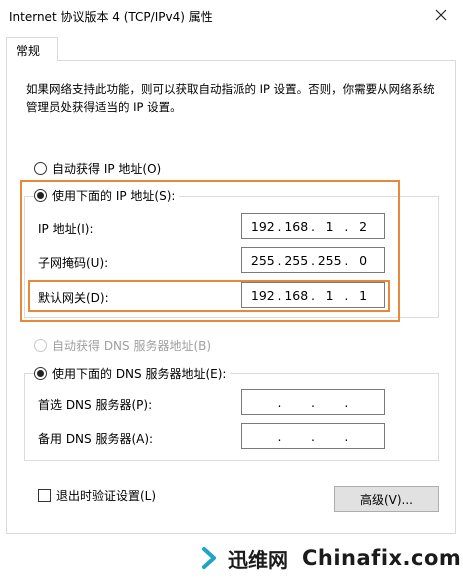  I want to click on chevron-right-icon, so click(209, 558).